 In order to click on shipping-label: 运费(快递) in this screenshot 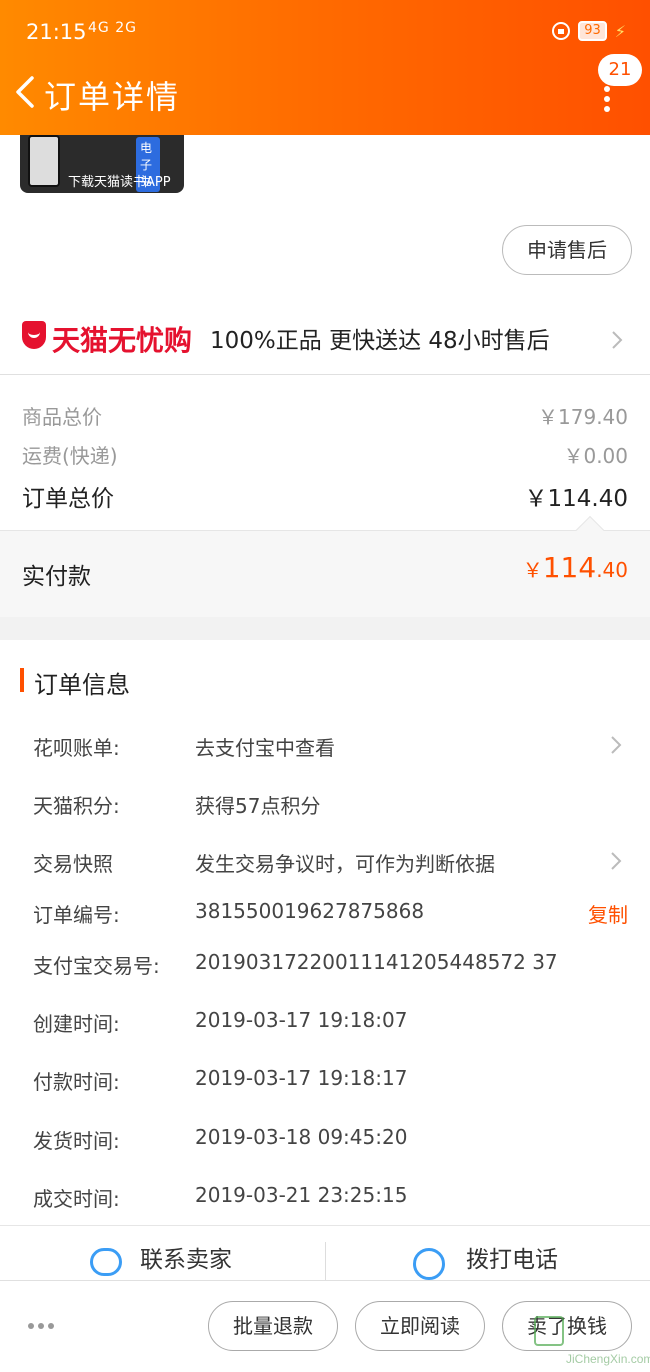, I will do `click(70, 456)`.